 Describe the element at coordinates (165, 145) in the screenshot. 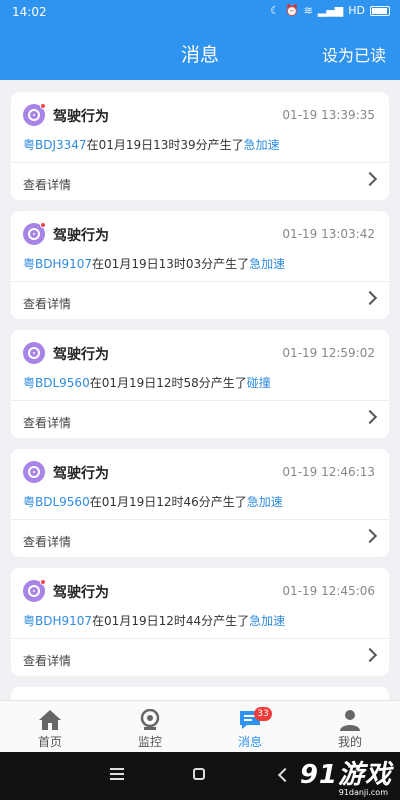

I see `message-text: 在01月19日13时39分产生了` at that location.